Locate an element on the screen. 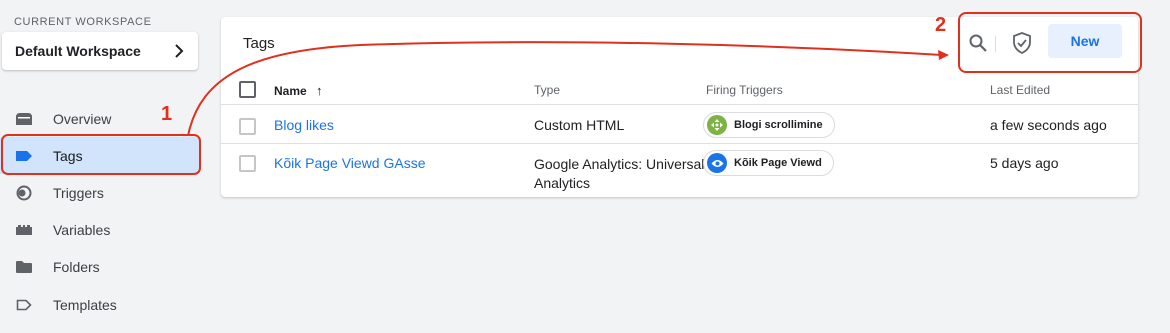 This screenshot has width=1170, height=333. sidebar-item-label: Folders is located at coordinates (76, 266).